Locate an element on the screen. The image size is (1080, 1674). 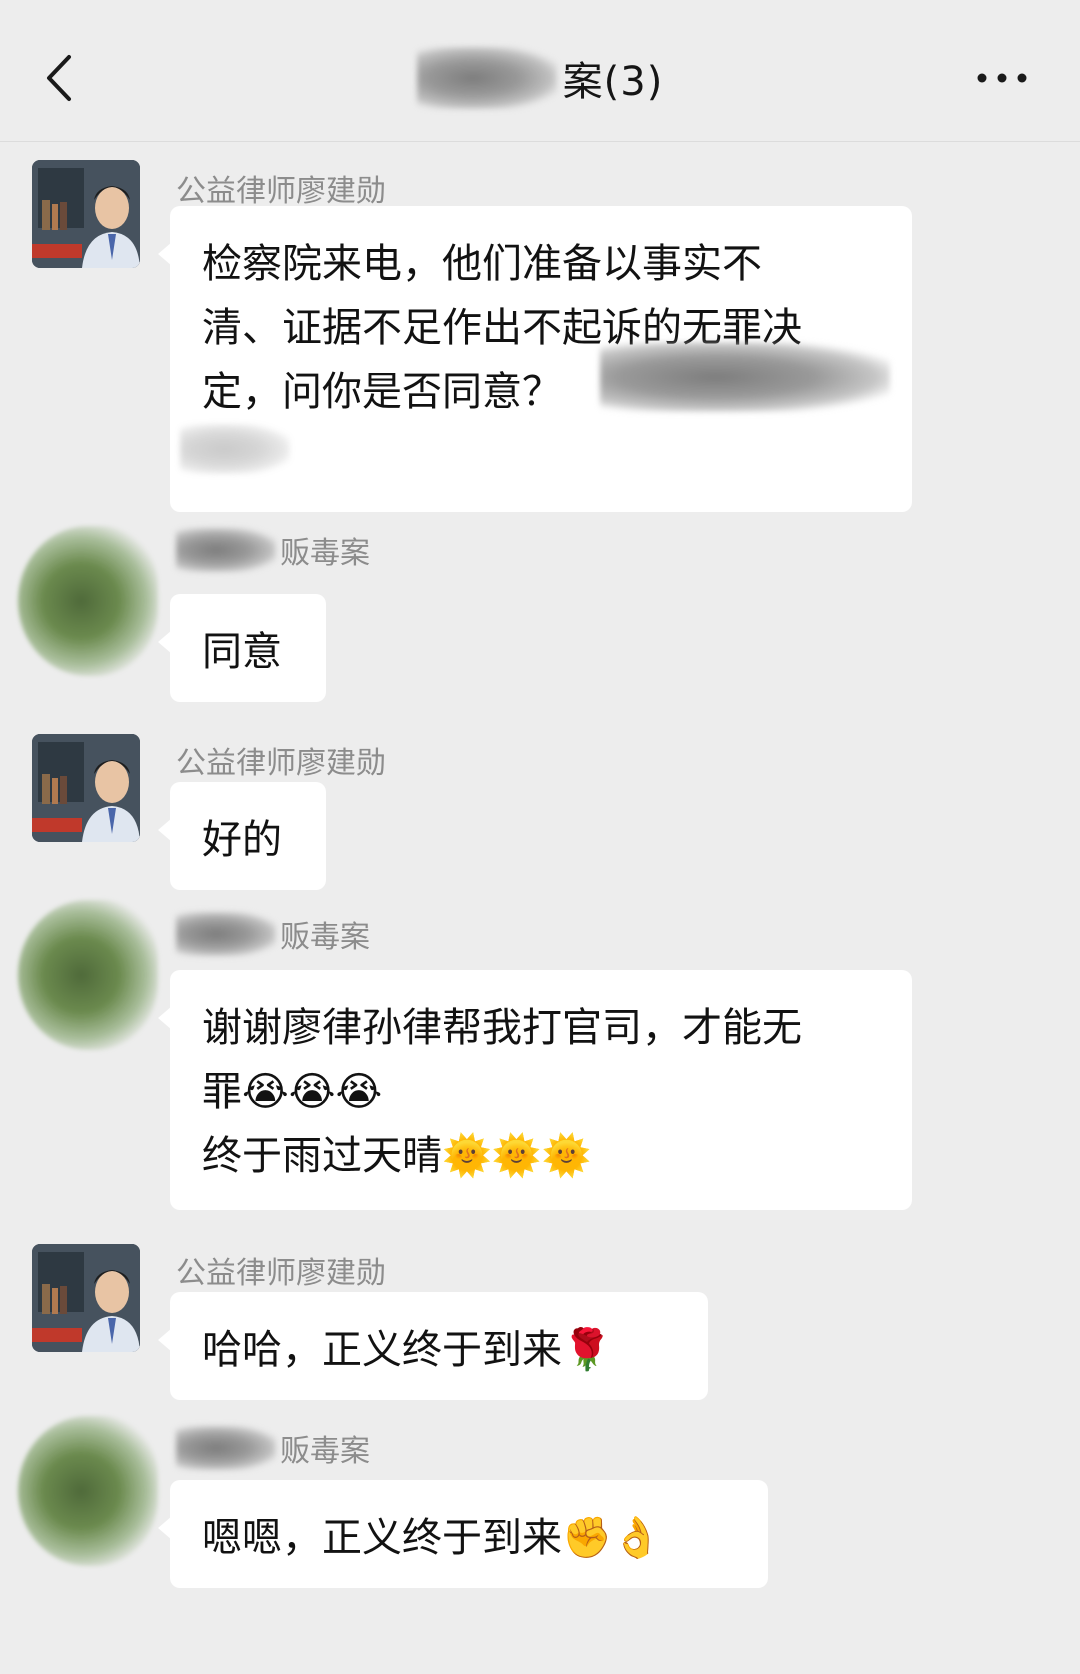
message-bubble: 哈哈，正义终于到来🌹 is located at coordinates (433, 1346).